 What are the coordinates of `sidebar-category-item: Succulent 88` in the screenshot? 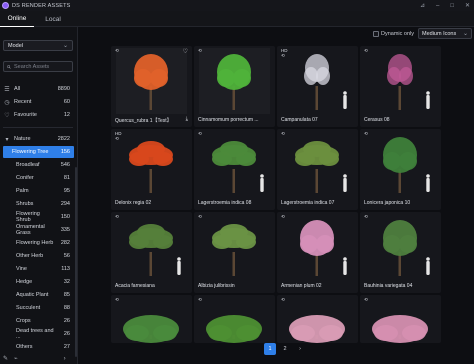 It's located at (39, 308).